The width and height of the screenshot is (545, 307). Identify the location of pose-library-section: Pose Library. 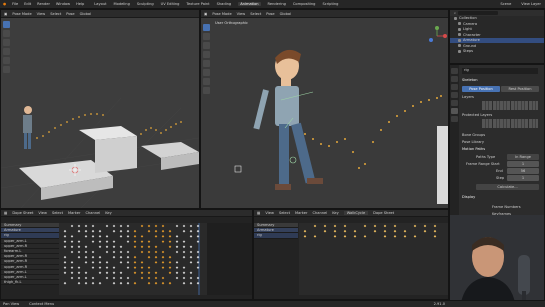
(473, 142).